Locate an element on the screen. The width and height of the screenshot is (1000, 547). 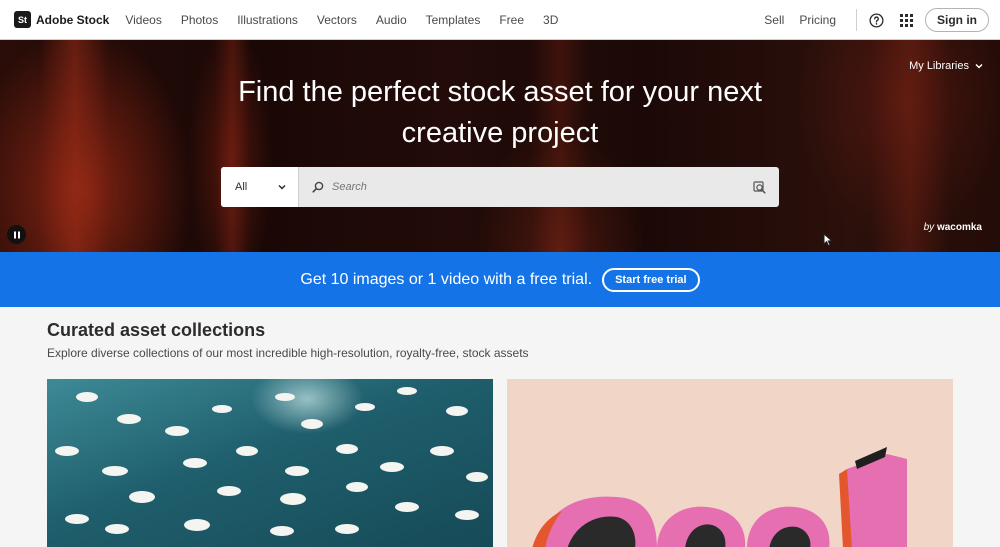
adobe-stock-logo: St Adobe Stock is located at coordinates (61, 19).